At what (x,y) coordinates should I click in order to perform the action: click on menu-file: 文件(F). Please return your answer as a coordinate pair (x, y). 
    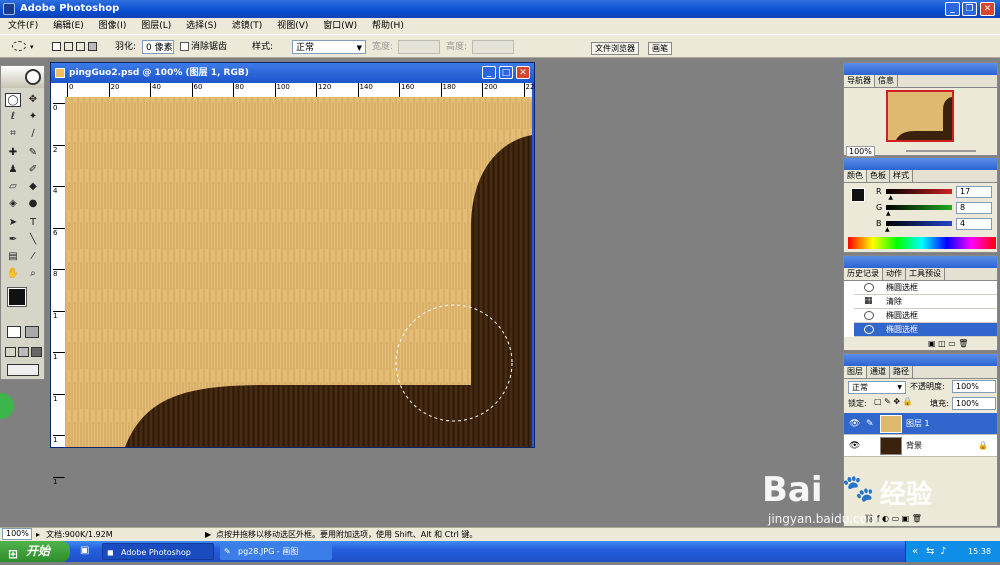
    Looking at the image, I should click on (23, 26).